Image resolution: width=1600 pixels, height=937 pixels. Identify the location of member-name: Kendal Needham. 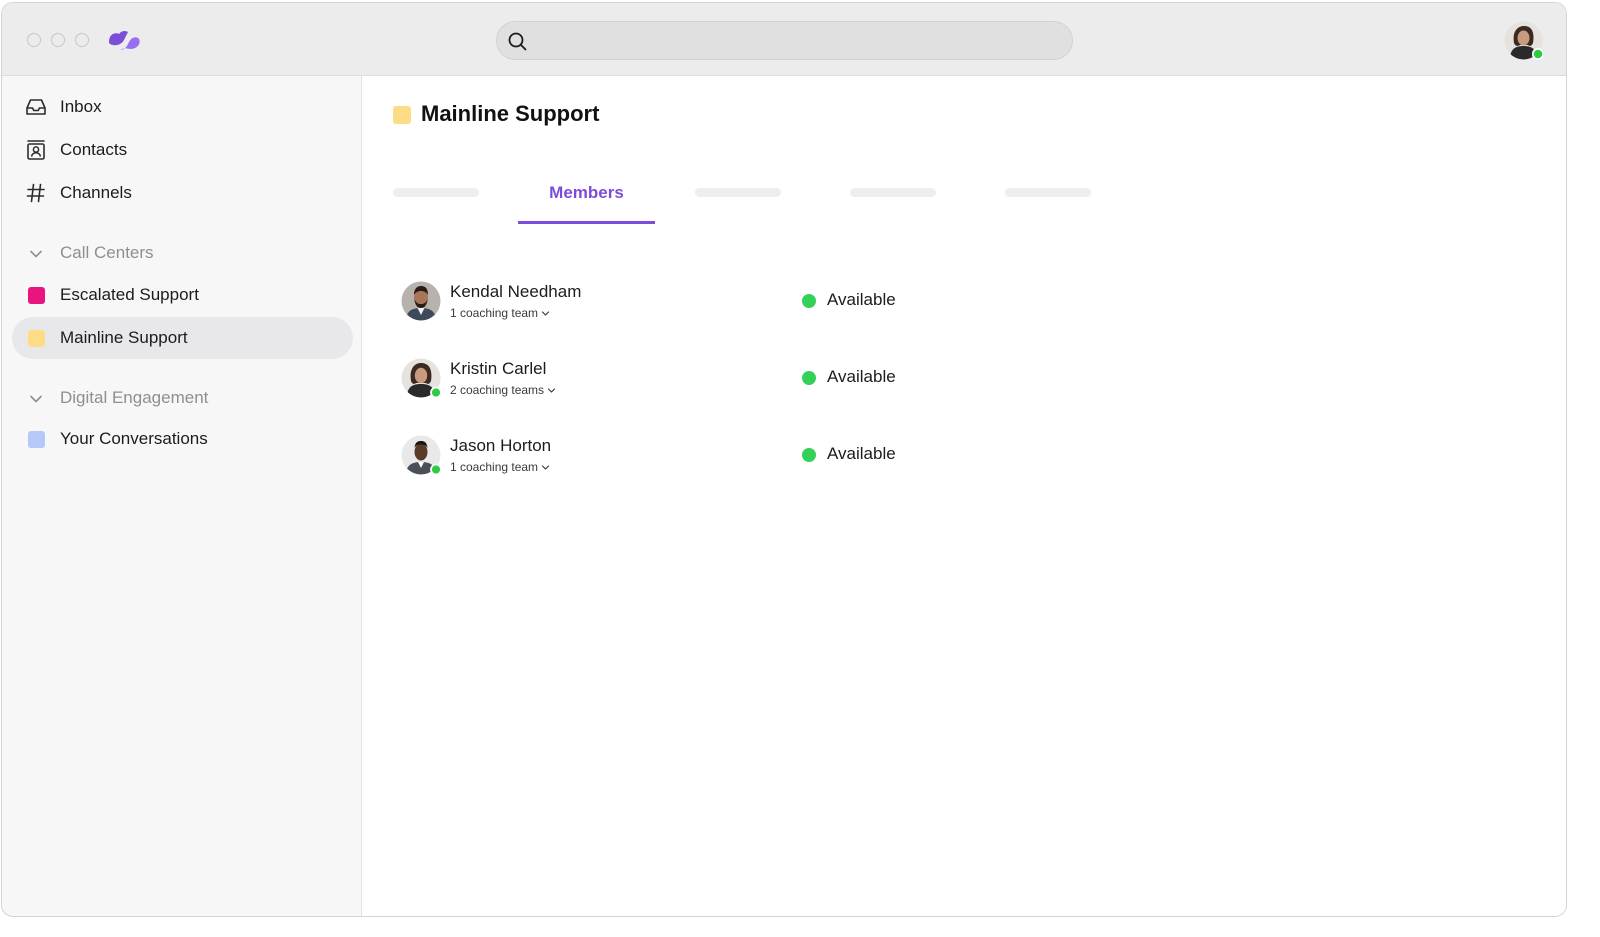
(516, 291).